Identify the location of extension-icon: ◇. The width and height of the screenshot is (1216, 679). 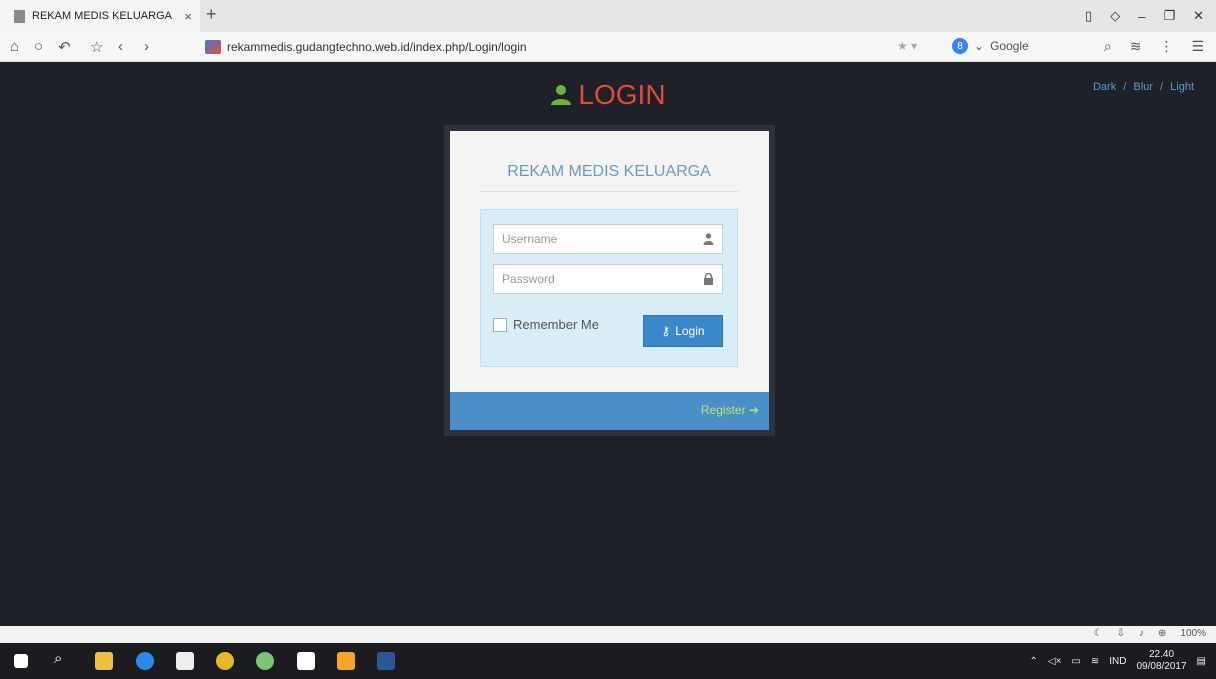
(1115, 16).